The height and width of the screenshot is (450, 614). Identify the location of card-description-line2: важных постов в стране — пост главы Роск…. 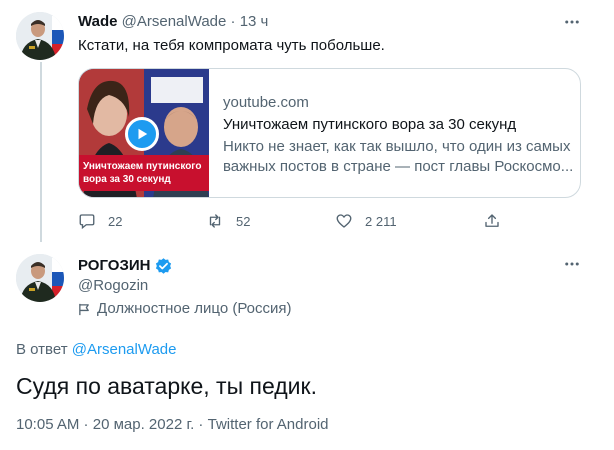
(398, 166).